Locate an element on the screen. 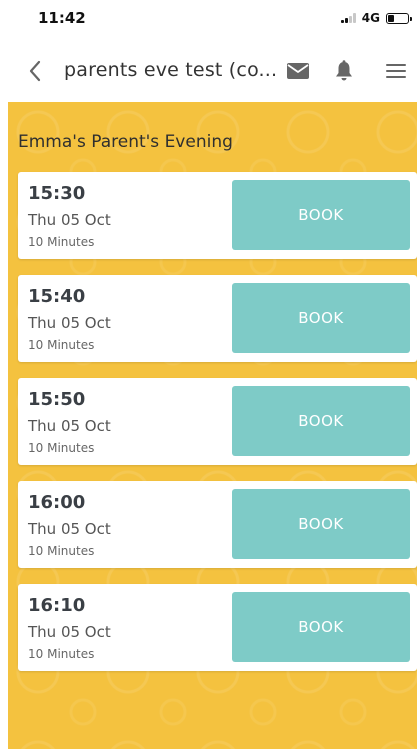 This screenshot has height=749, width=417. messages-button is located at coordinates (298, 71).